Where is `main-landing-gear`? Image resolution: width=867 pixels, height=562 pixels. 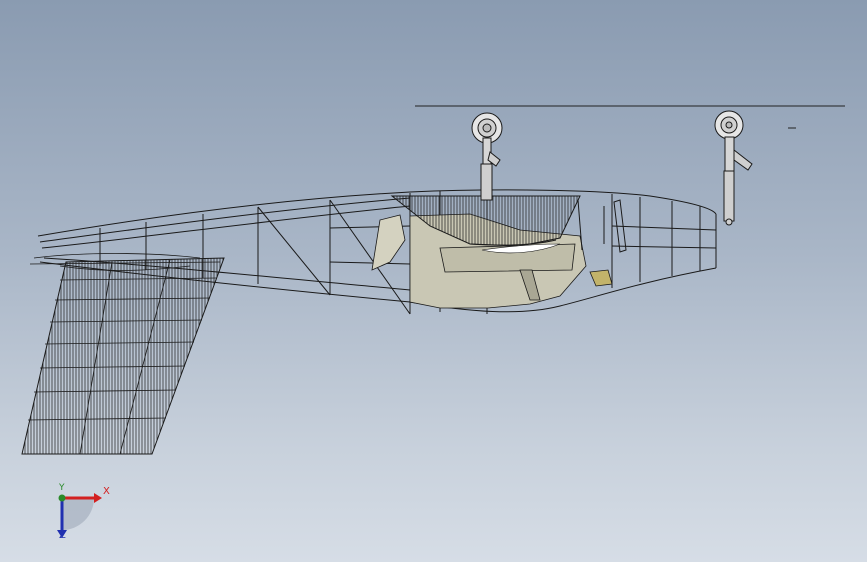
main-landing-gear is located at coordinates (487, 156).